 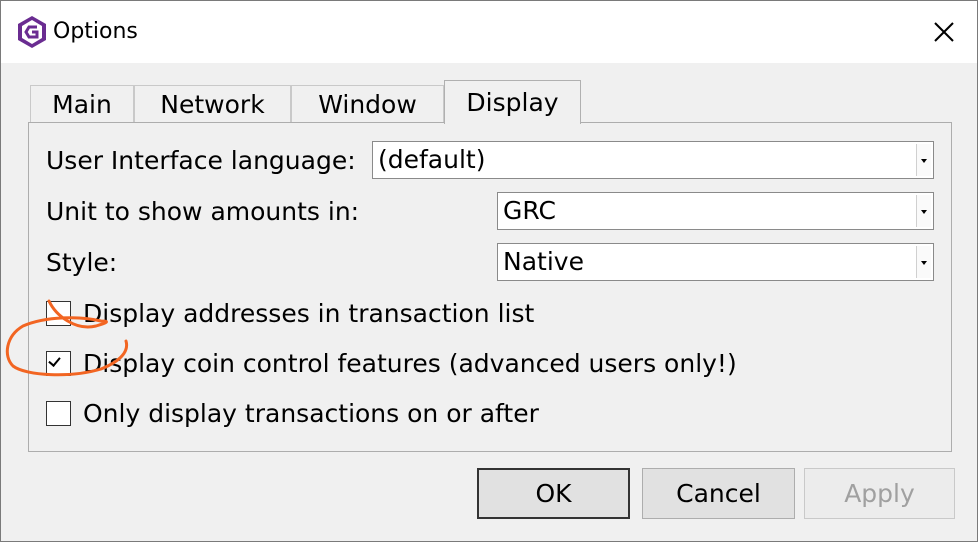 I want to click on tab-display: Display, so click(x=512, y=102).